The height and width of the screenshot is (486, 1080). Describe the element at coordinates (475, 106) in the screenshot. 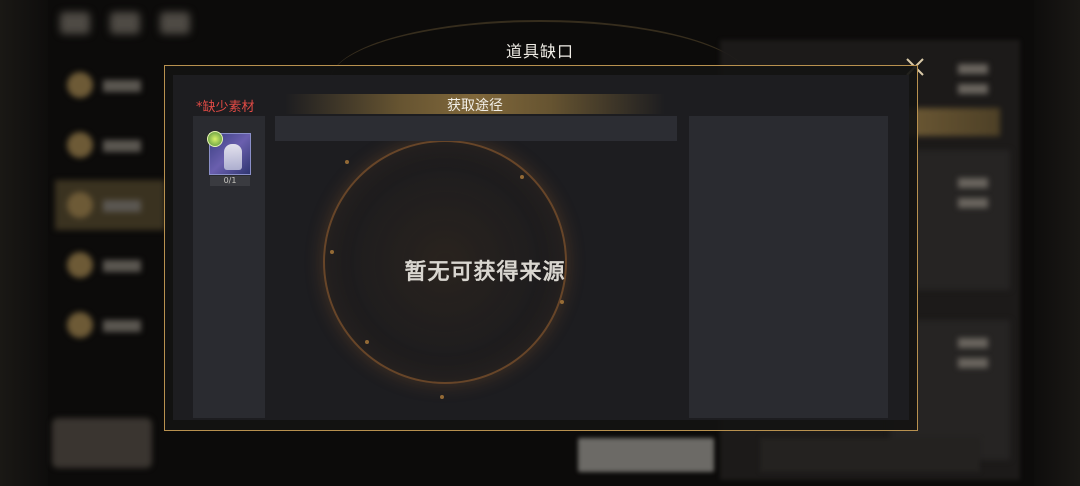

I see `acquisition-routes-header: 获取途径` at that location.